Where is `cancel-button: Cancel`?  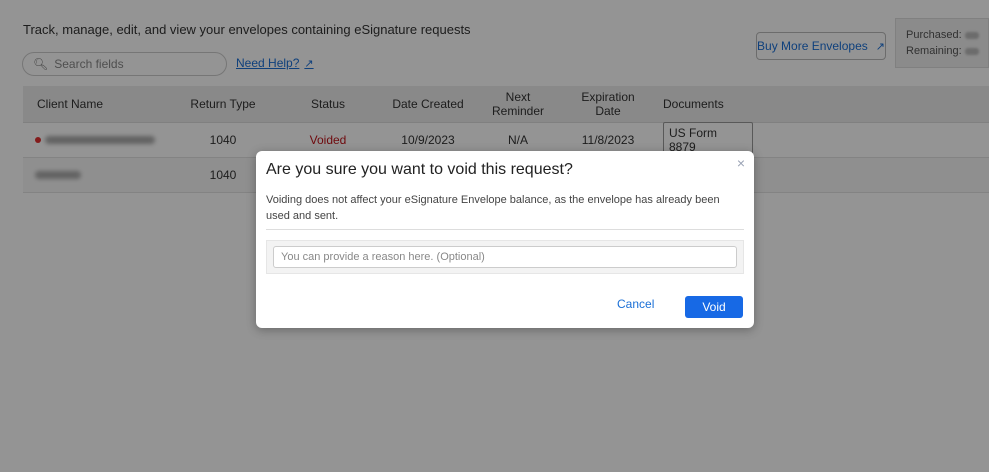
cancel-button: Cancel is located at coordinates (635, 304).